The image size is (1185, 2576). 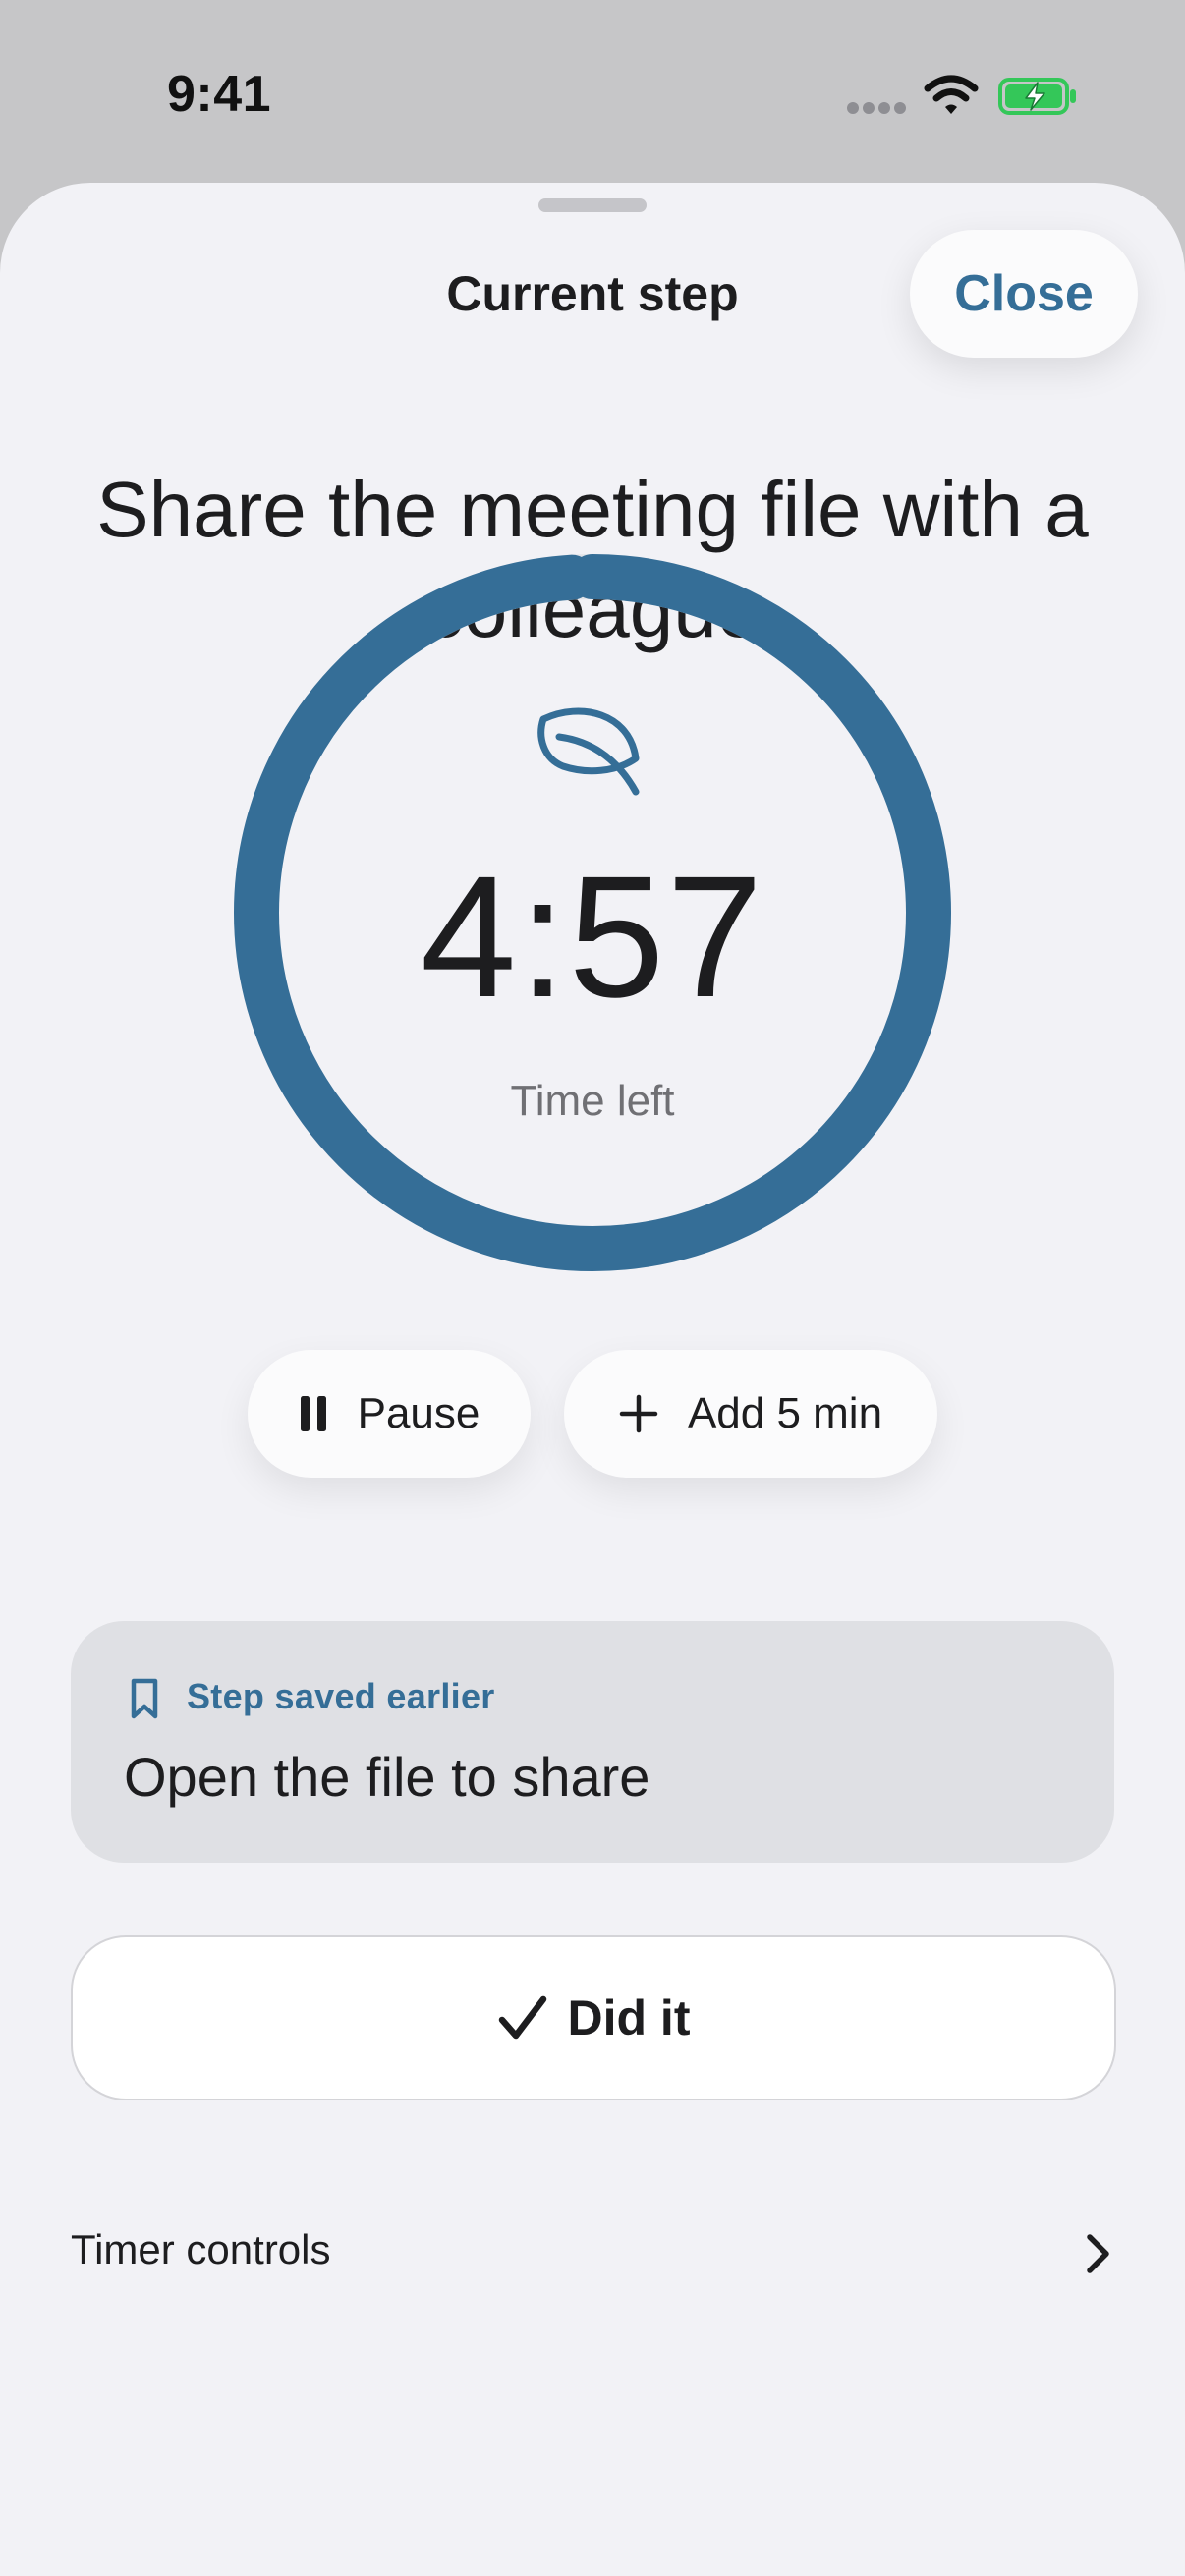 What do you see at coordinates (952, 94) in the screenshot?
I see `wifi-icon` at bounding box center [952, 94].